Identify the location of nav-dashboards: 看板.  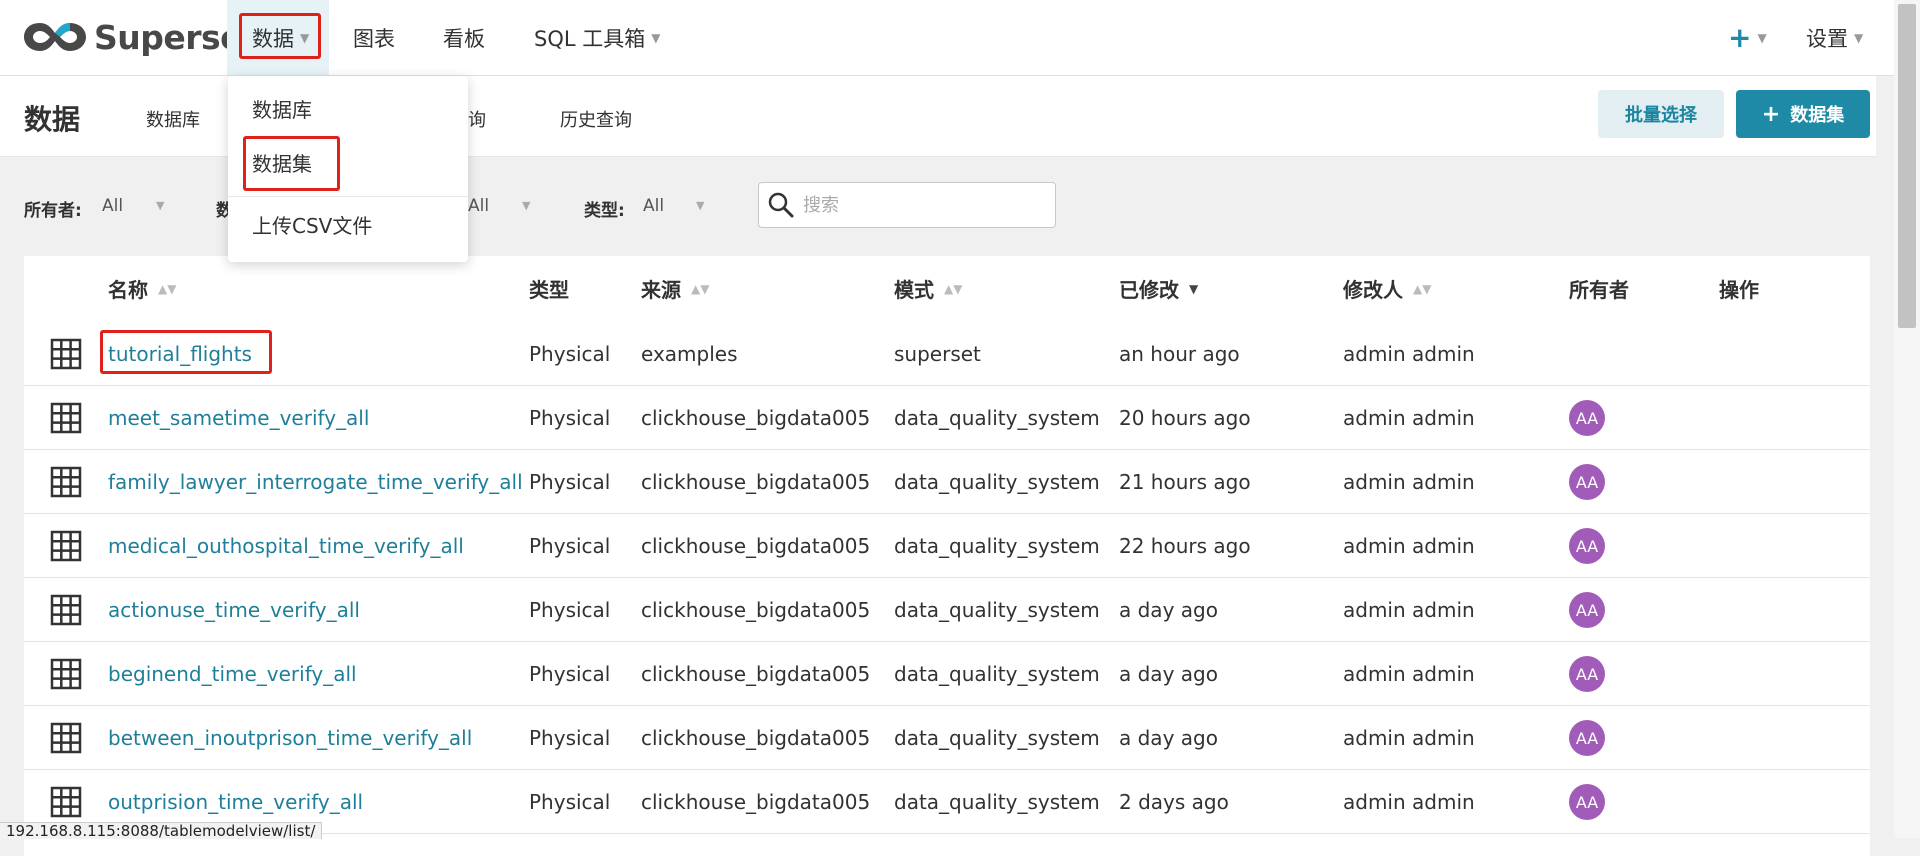
(464, 37).